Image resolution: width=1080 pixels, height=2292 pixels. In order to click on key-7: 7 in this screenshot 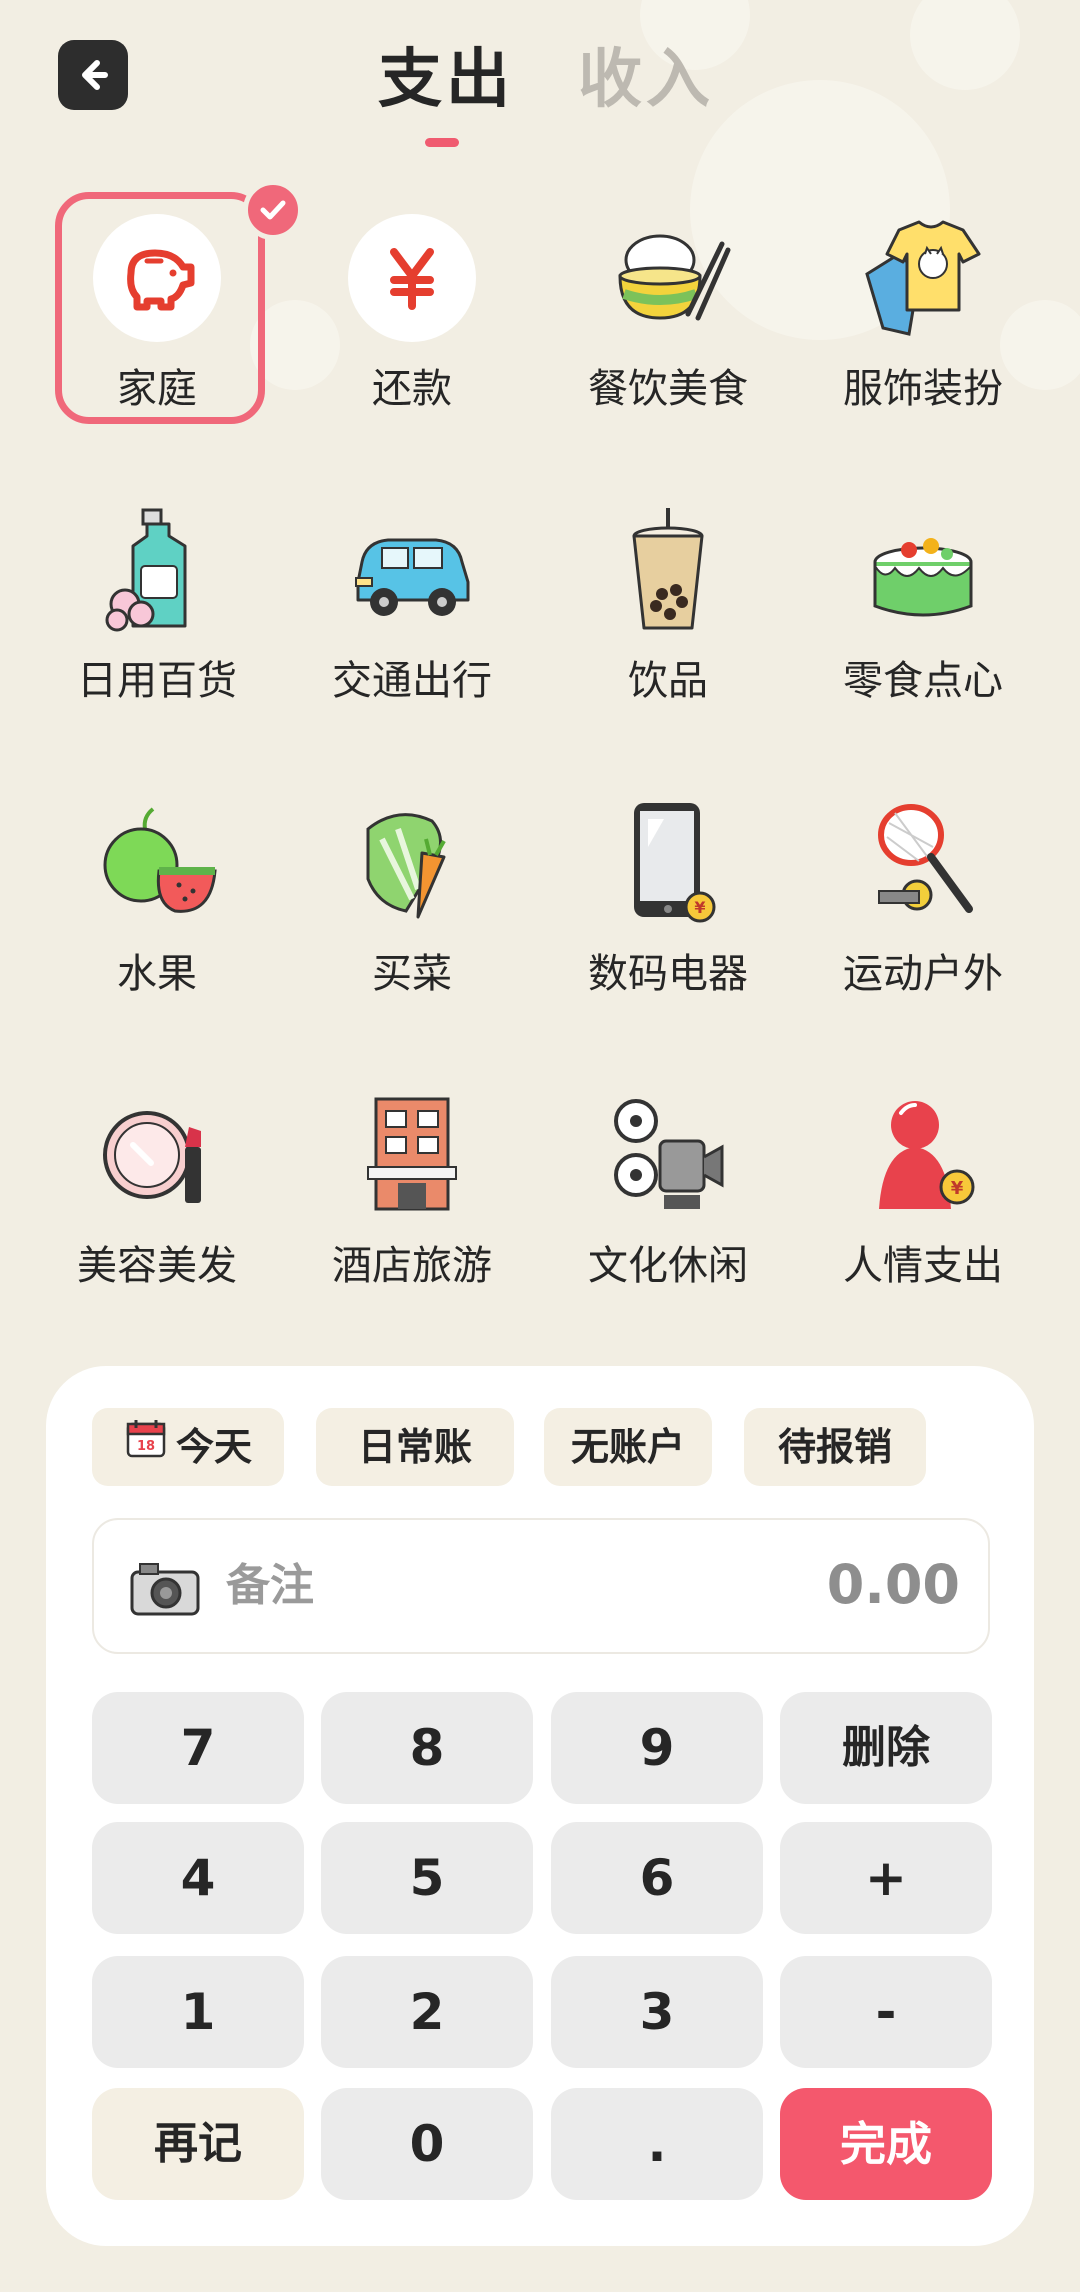, I will do `click(198, 1748)`.